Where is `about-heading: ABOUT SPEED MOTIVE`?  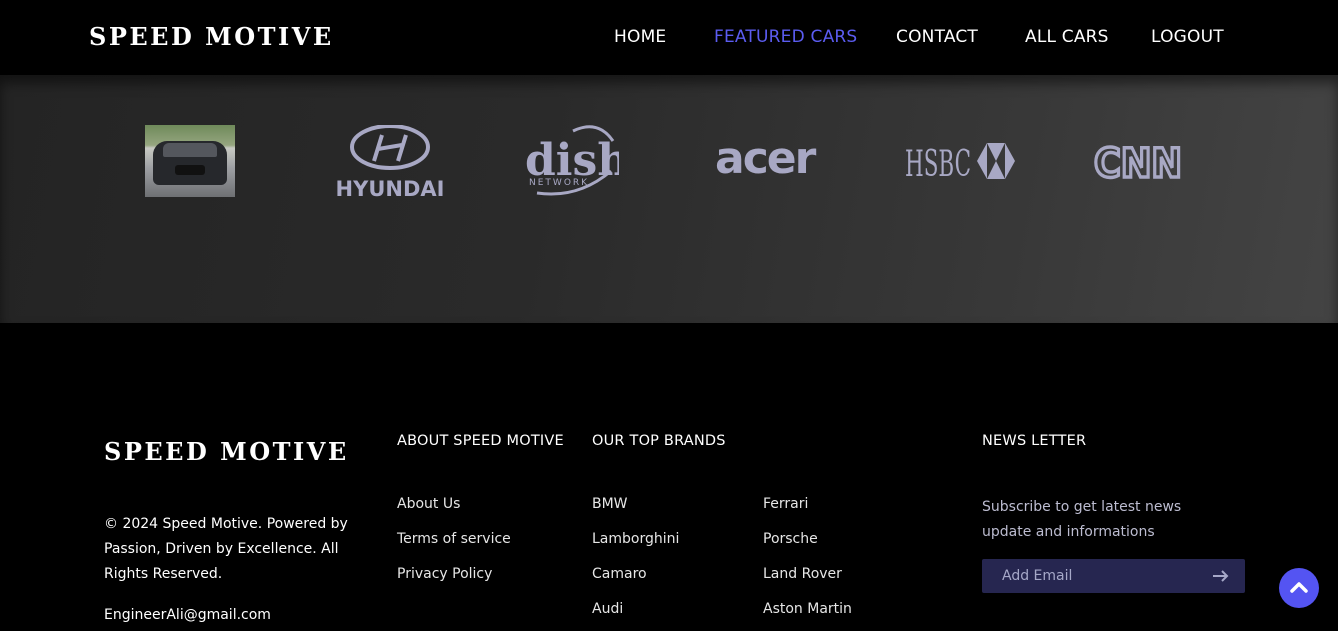 about-heading: ABOUT SPEED MOTIVE is located at coordinates (480, 441).